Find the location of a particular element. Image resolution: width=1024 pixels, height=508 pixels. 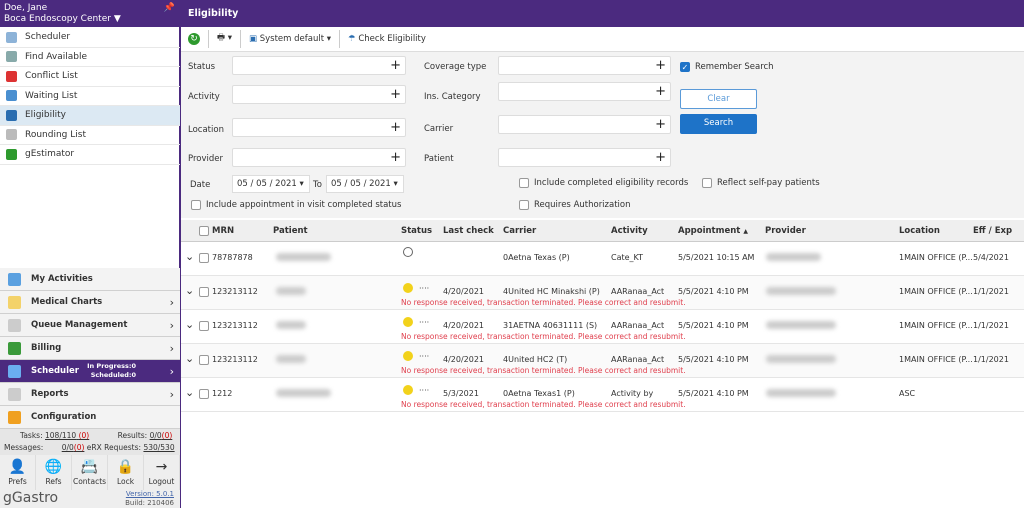

sidebar-item-gestimator: gEstimator is located at coordinates (90, 155).